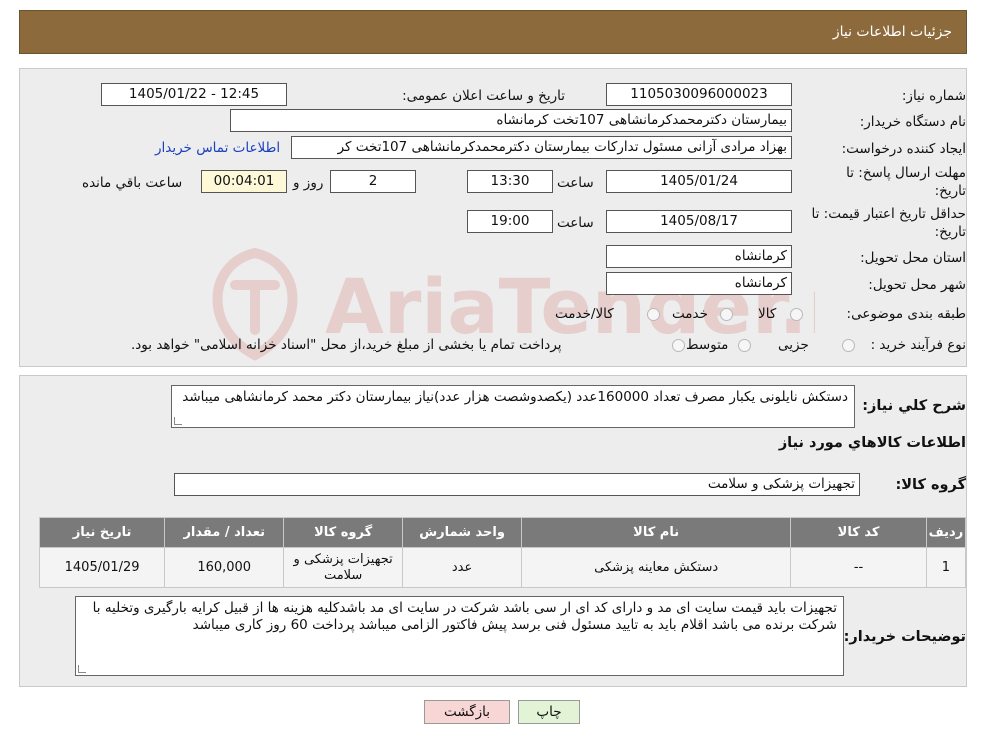  Describe the element at coordinates (930, 485) in the screenshot. I see `goods-group-label: گروه کالا:` at that location.